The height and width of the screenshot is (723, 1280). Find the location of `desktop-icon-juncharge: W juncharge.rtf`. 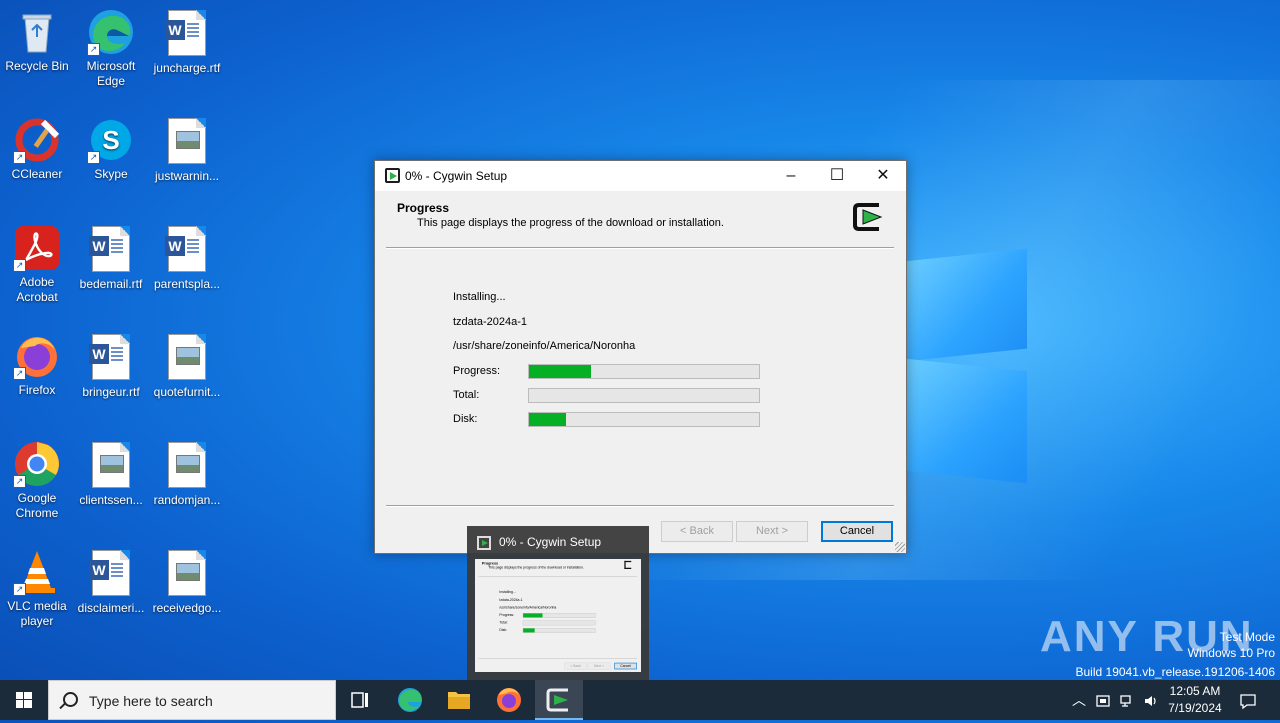

desktop-icon-juncharge: W juncharge.rtf is located at coordinates (187, 42).